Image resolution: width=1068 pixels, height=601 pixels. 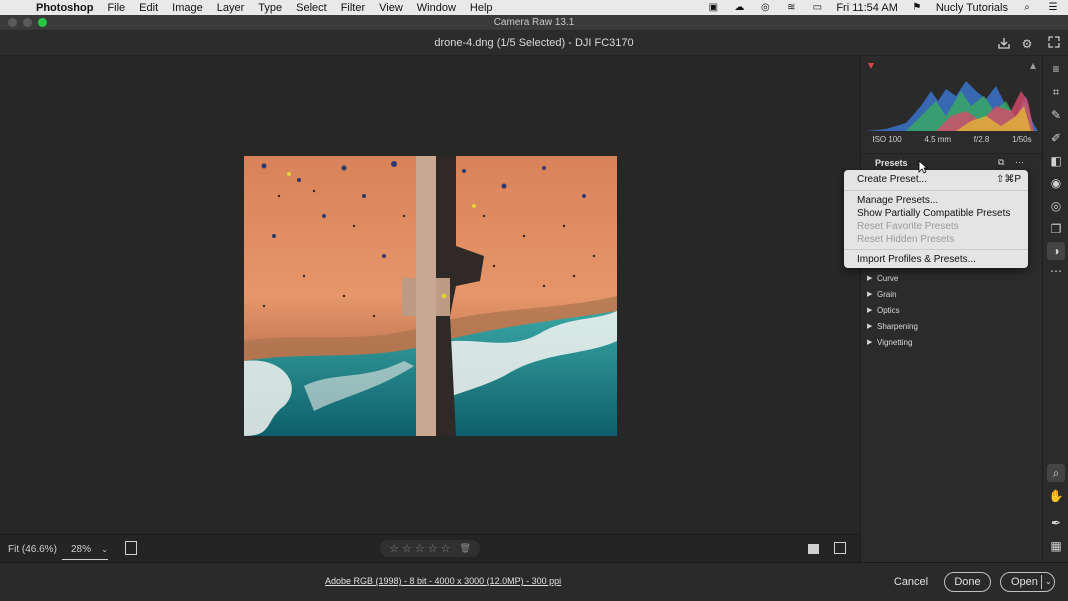 What do you see at coordinates (1056, 473) in the screenshot?
I see `zoom-tool-icon: ⌕` at bounding box center [1056, 473].